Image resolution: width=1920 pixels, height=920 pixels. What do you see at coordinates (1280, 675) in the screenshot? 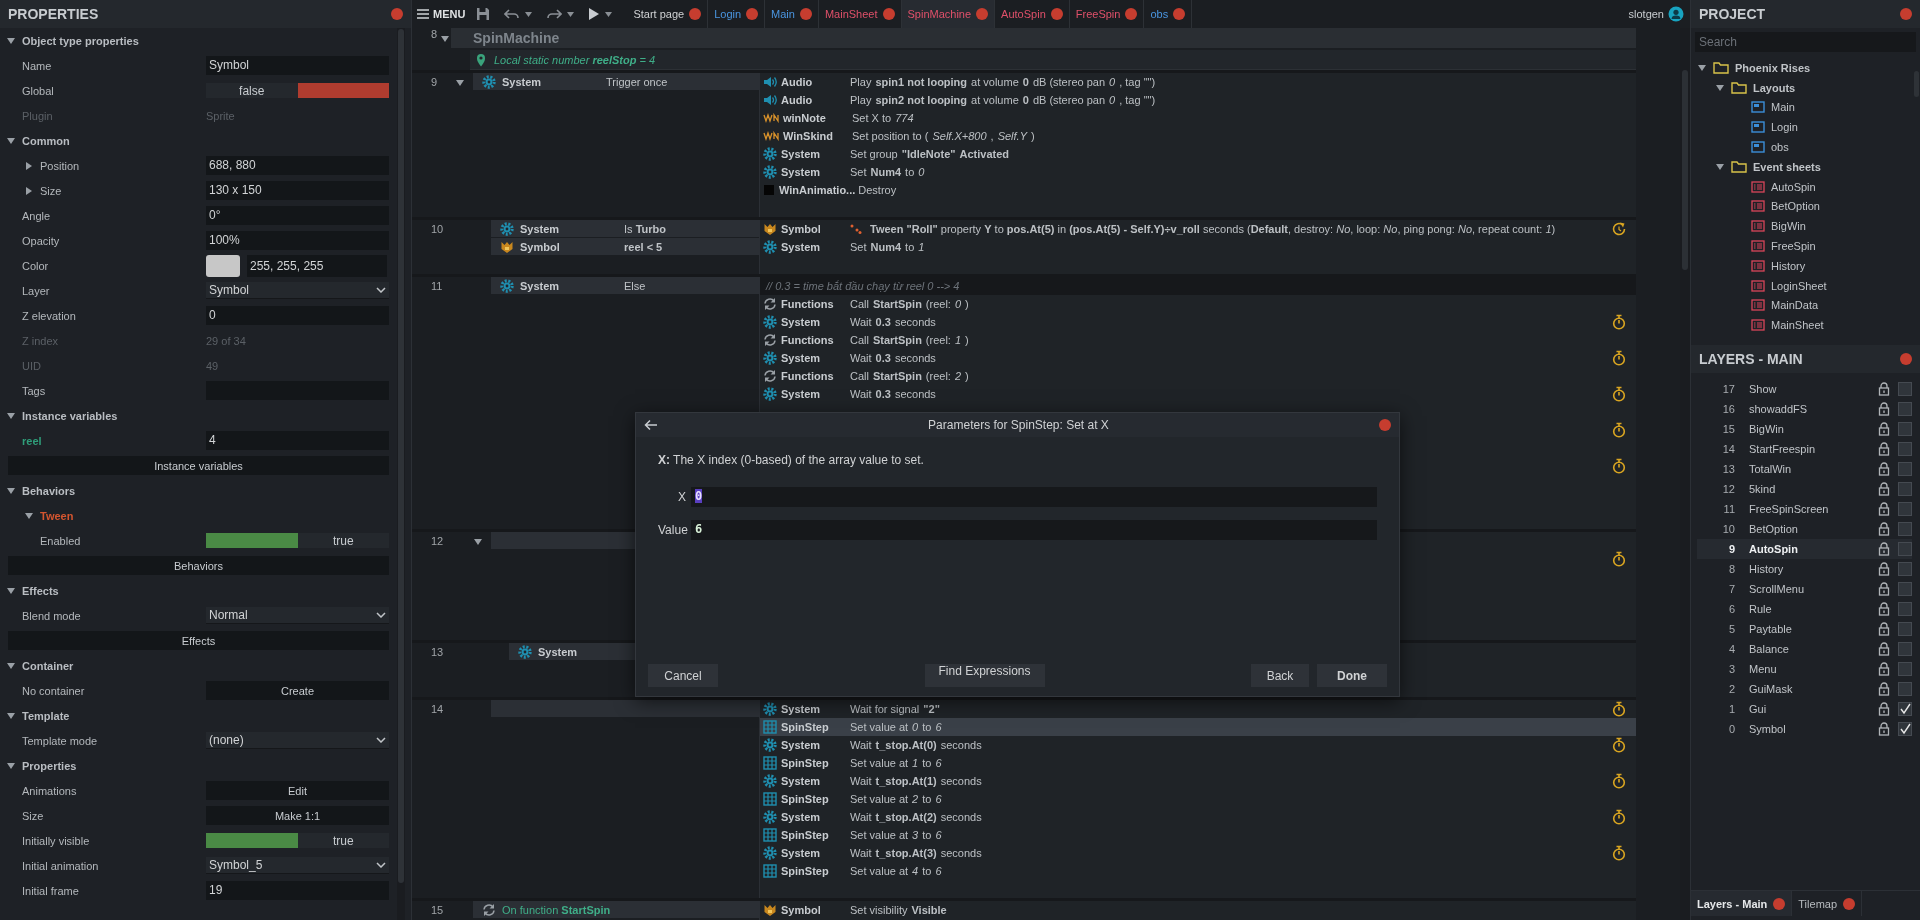
I see `dialog-button: Back` at bounding box center [1280, 675].